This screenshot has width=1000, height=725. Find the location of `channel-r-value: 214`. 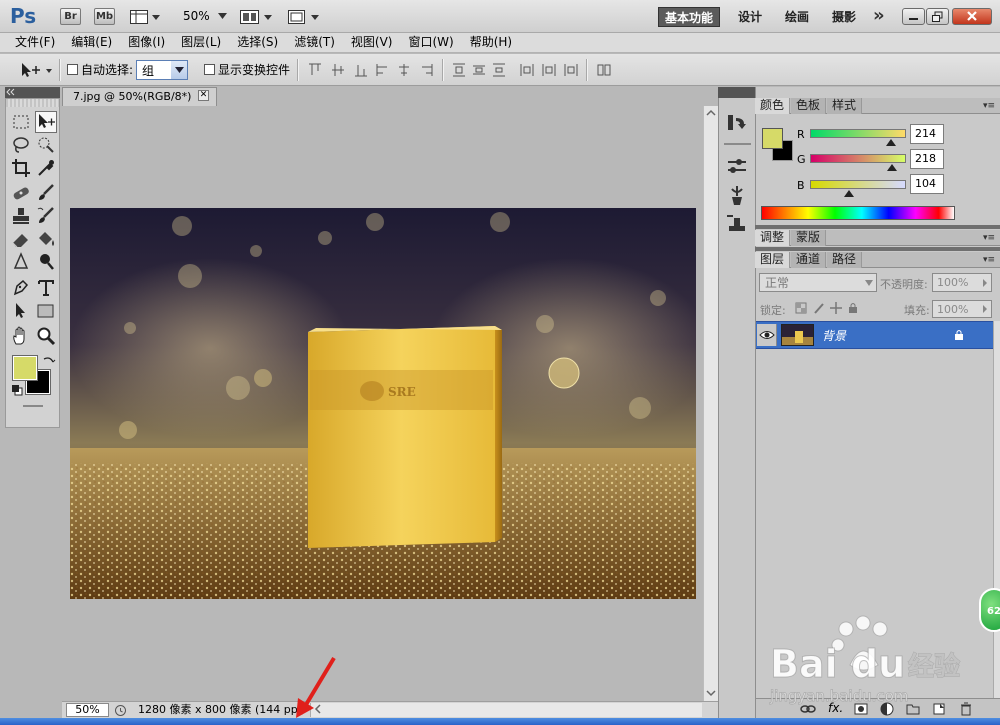

channel-r-value: 214 is located at coordinates (927, 134).